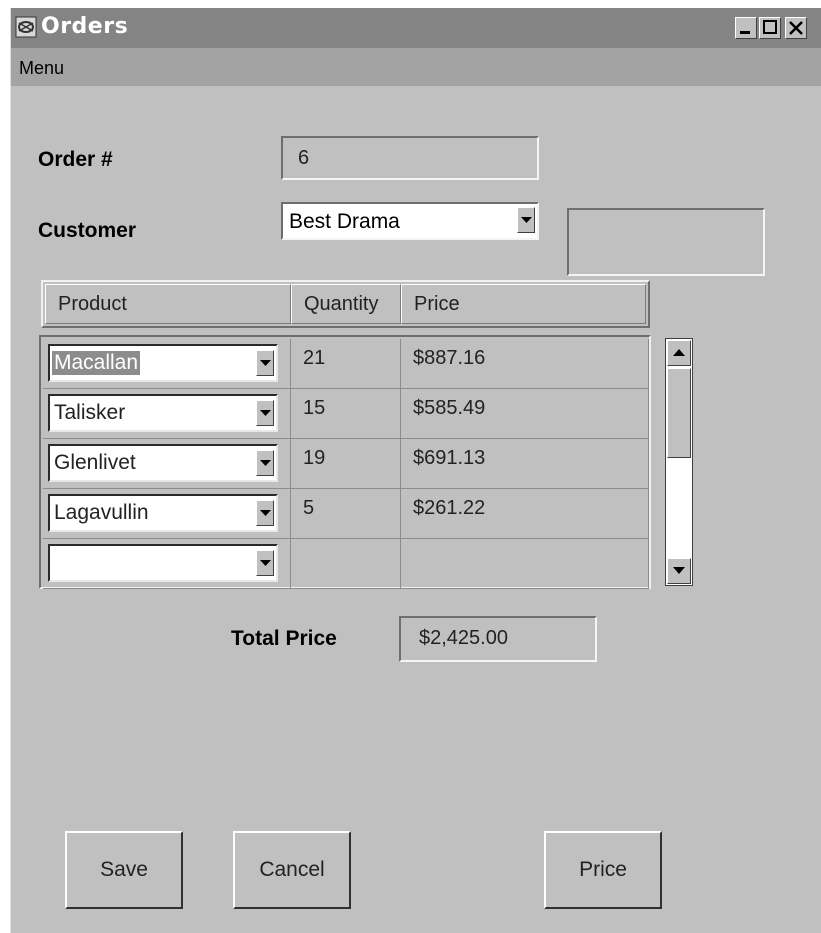 This screenshot has height=933, width=821. I want to click on close-icon, so click(796, 28).